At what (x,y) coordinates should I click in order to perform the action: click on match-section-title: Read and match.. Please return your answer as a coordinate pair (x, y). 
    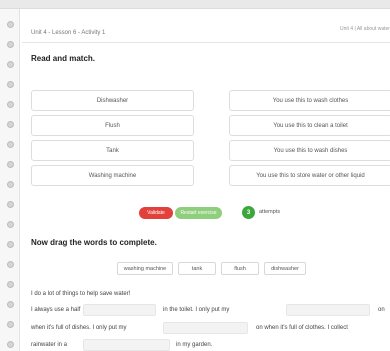
    Looking at the image, I should click on (63, 58).